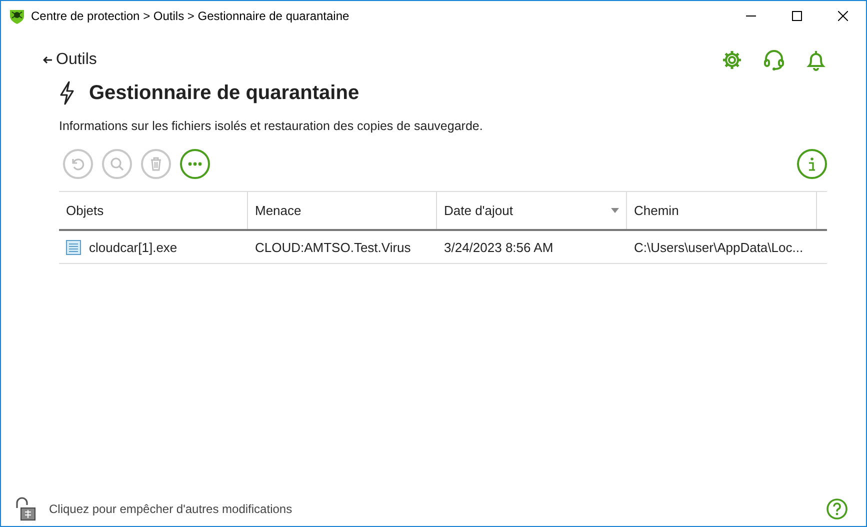  Describe the element at coordinates (615, 210) in the screenshot. I see `sort-caret-icon` at that location.